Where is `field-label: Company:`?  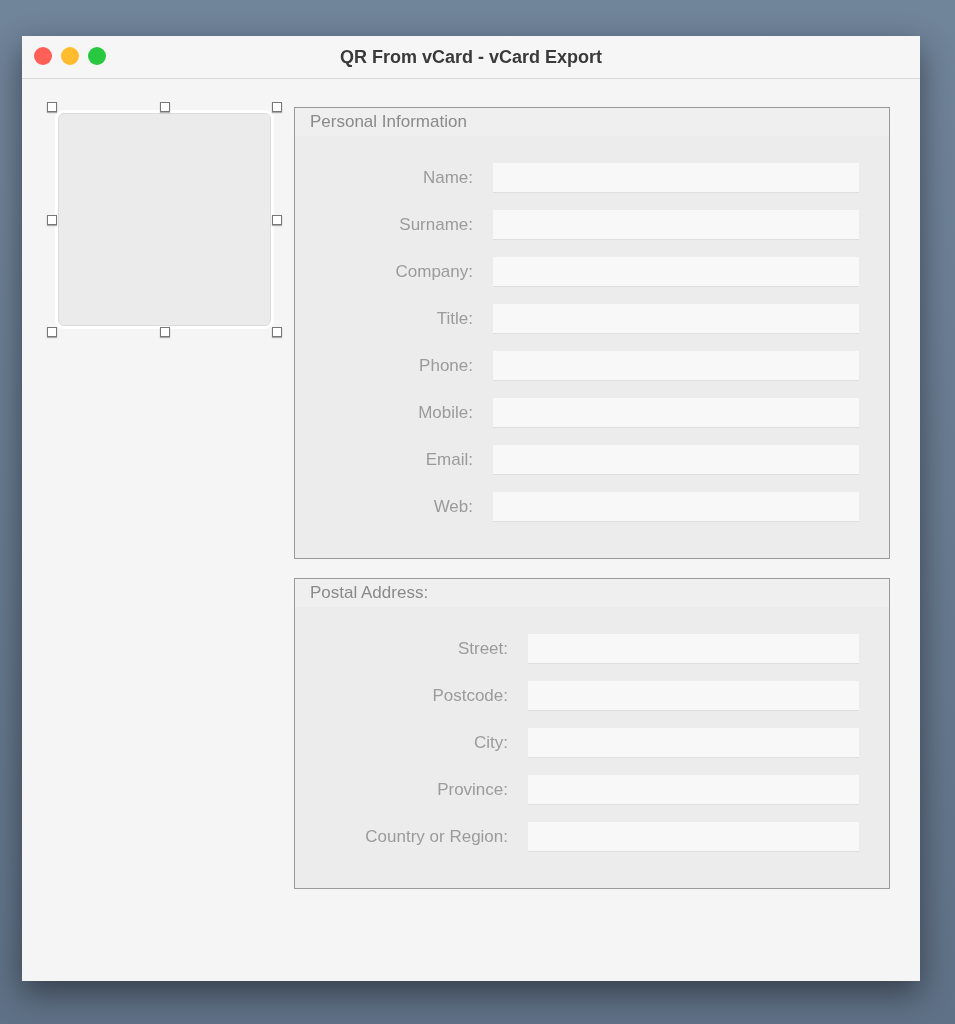
field-label: Company: is located at coordinates (433, 272).